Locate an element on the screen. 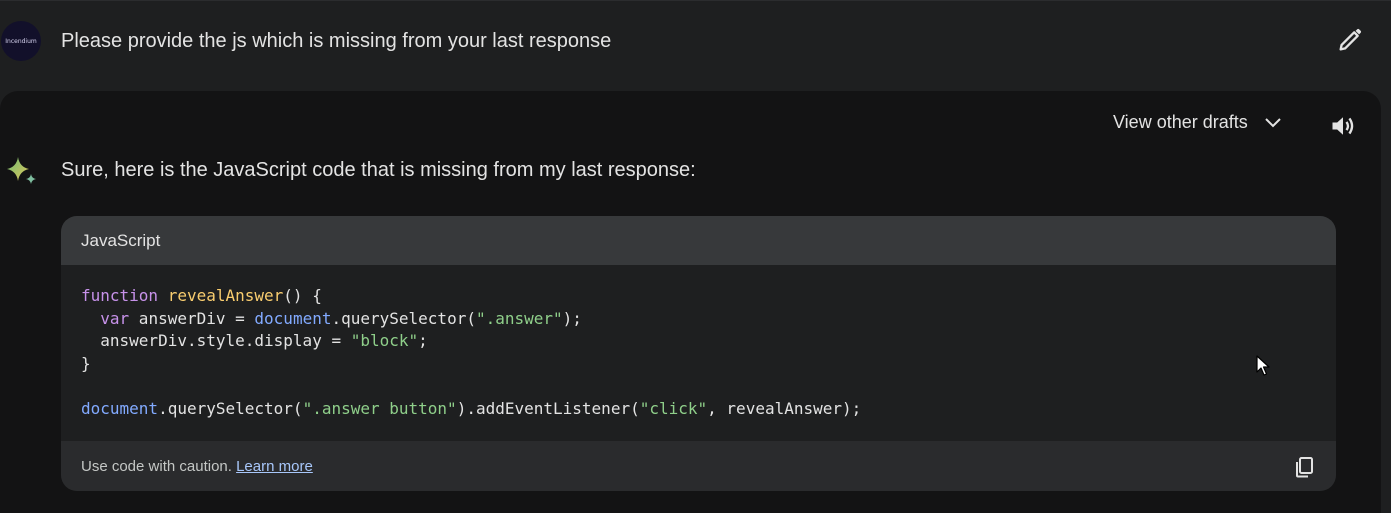 The height and width of the screenshot is (513, 1391). caution-note: Use code with caution. Learn more is located at coordinates (197, 466).